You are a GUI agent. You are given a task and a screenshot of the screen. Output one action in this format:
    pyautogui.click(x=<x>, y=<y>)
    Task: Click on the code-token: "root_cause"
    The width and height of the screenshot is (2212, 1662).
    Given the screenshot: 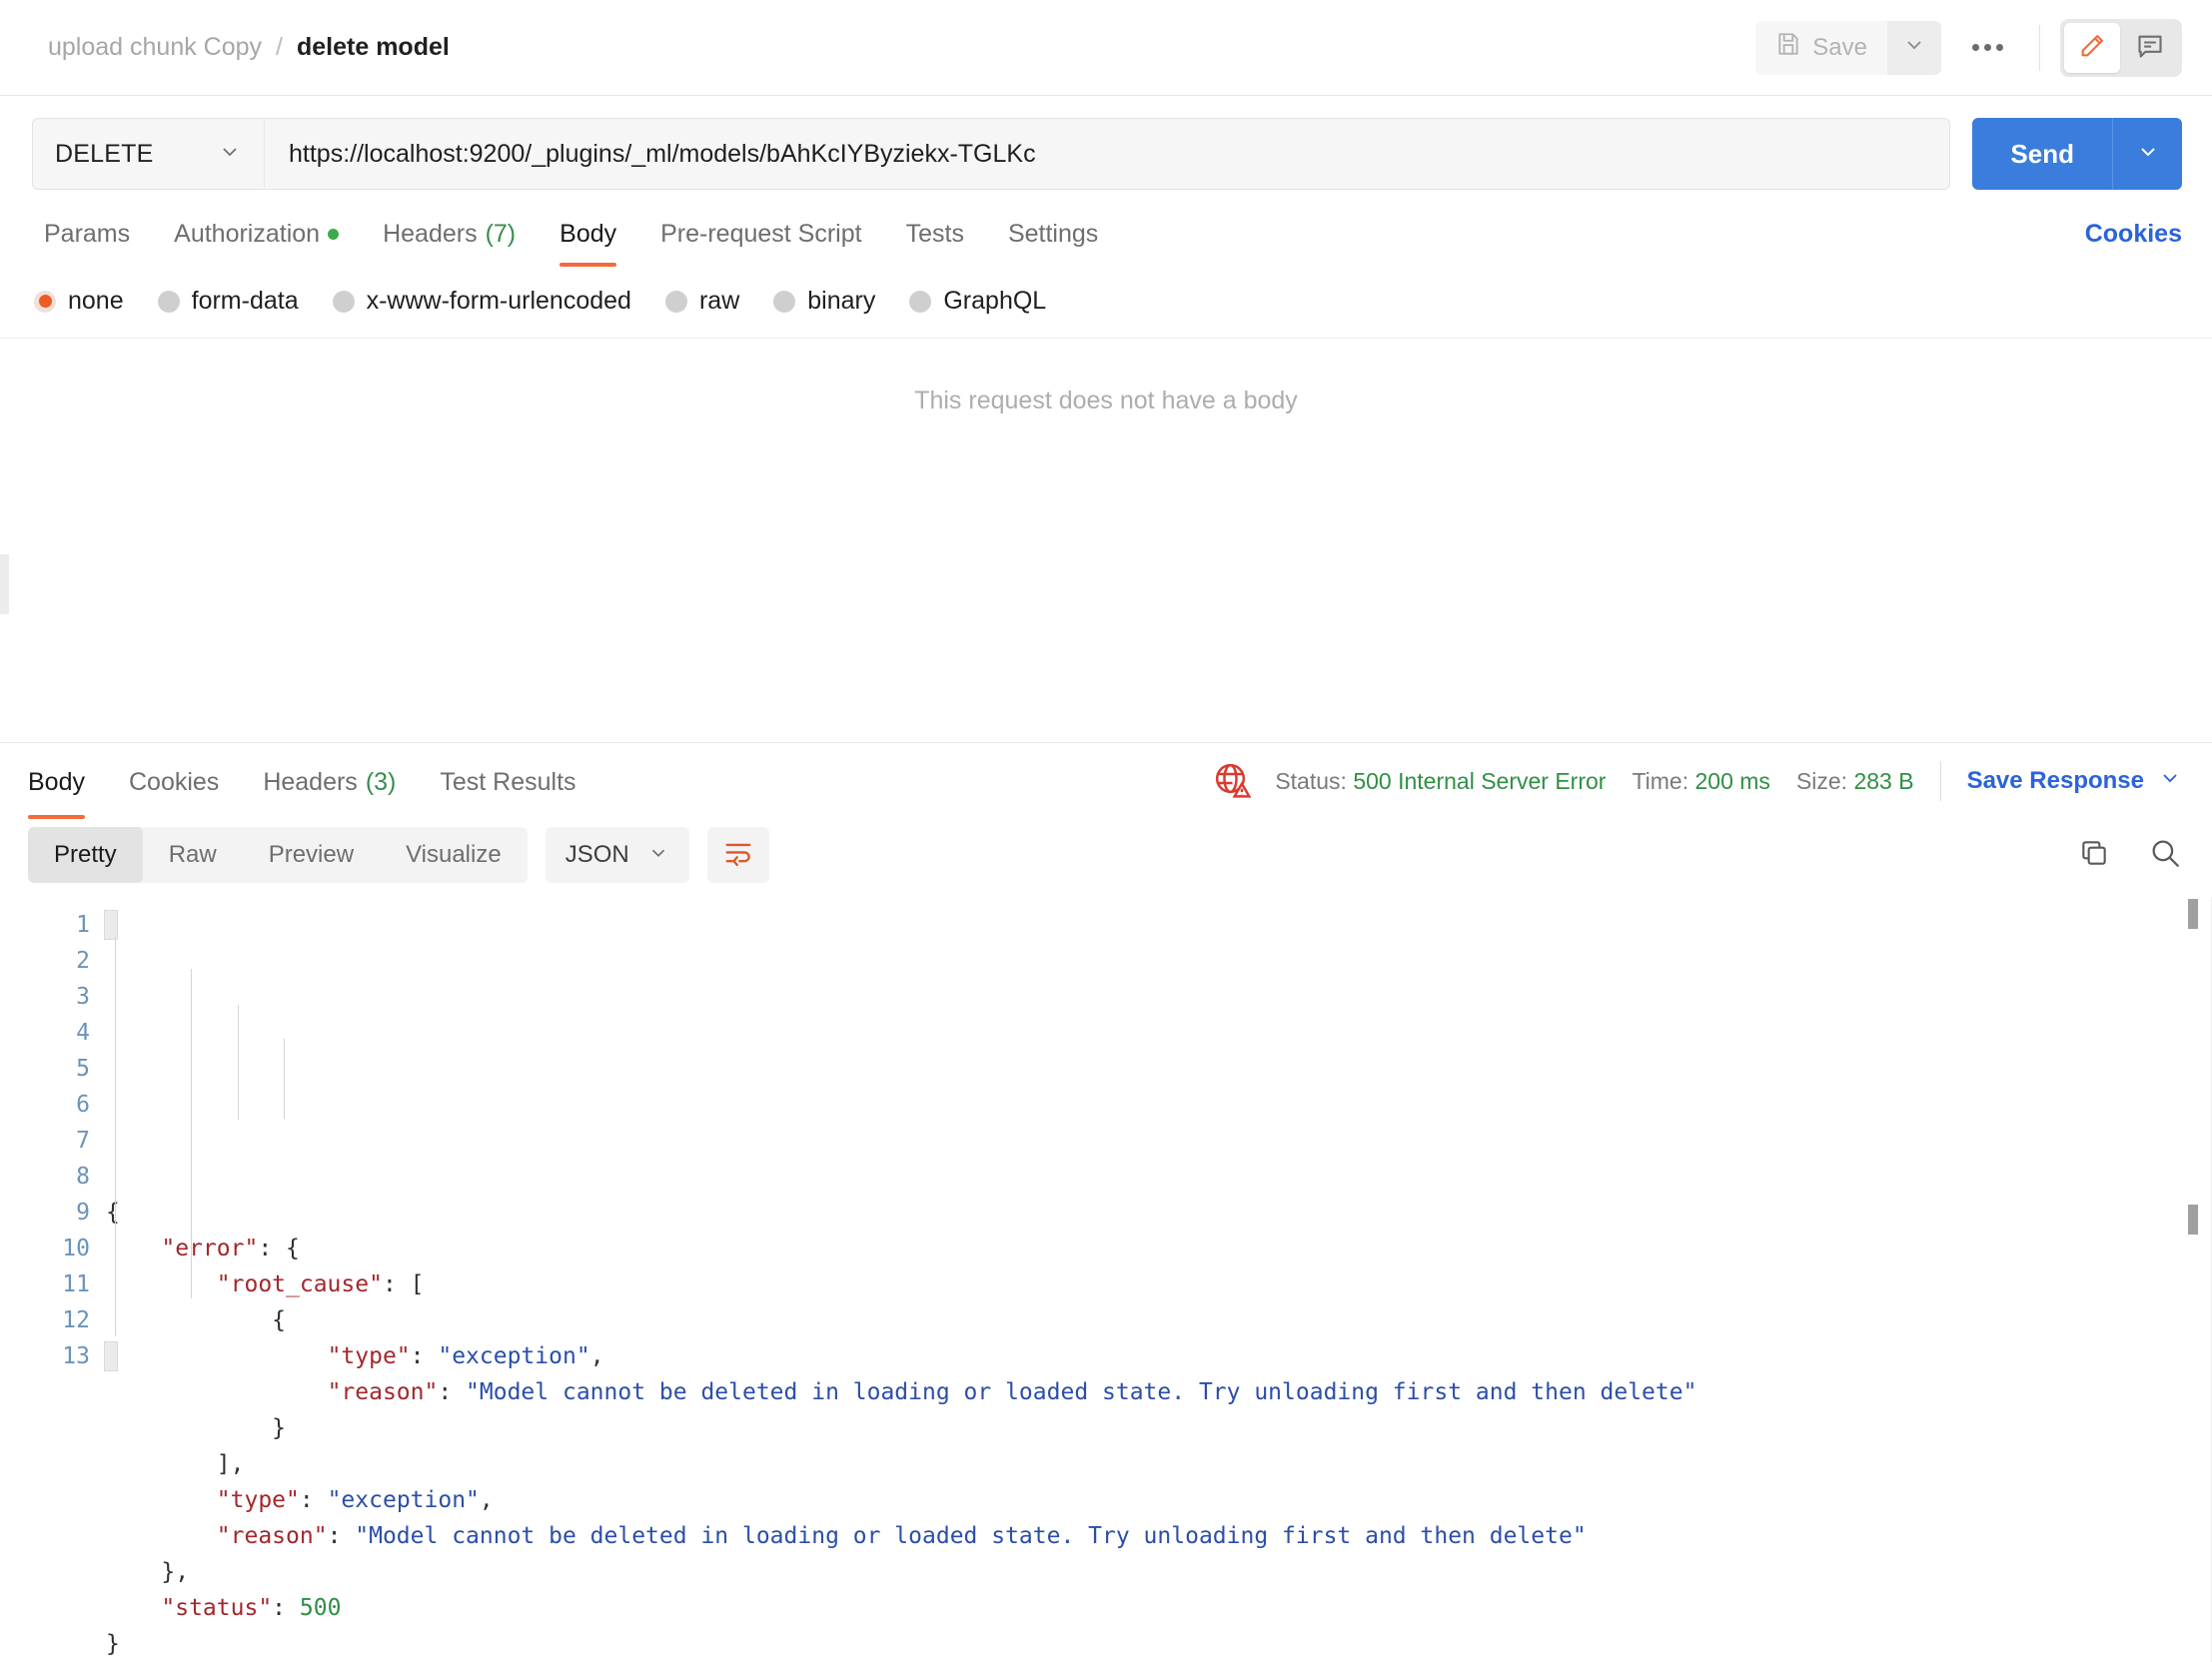 What is the action you would take?
    pyautogui.click(x=299, y=1284)
    